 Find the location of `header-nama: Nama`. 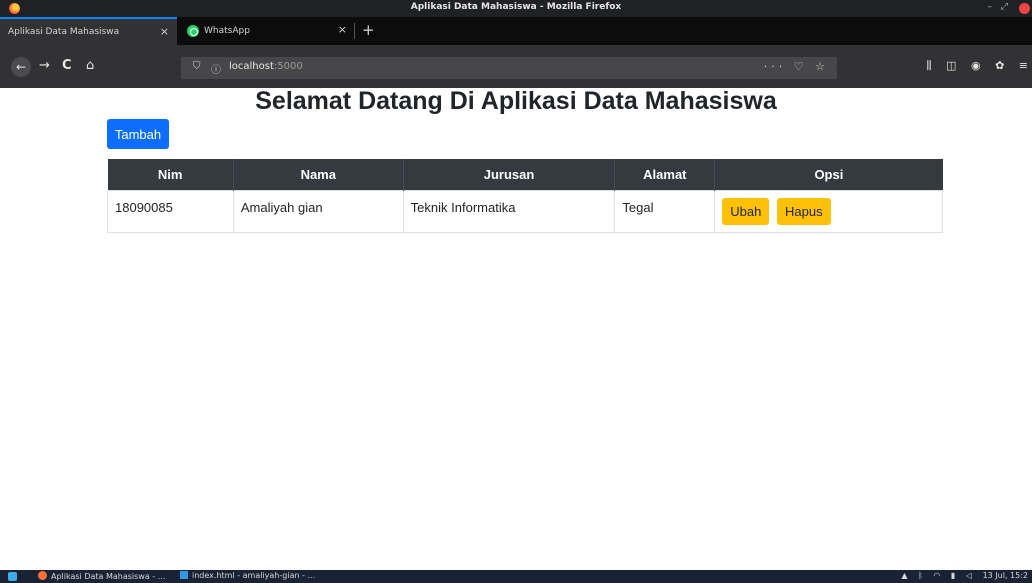

header-nama: Nama is located at coordinates (318, 174).